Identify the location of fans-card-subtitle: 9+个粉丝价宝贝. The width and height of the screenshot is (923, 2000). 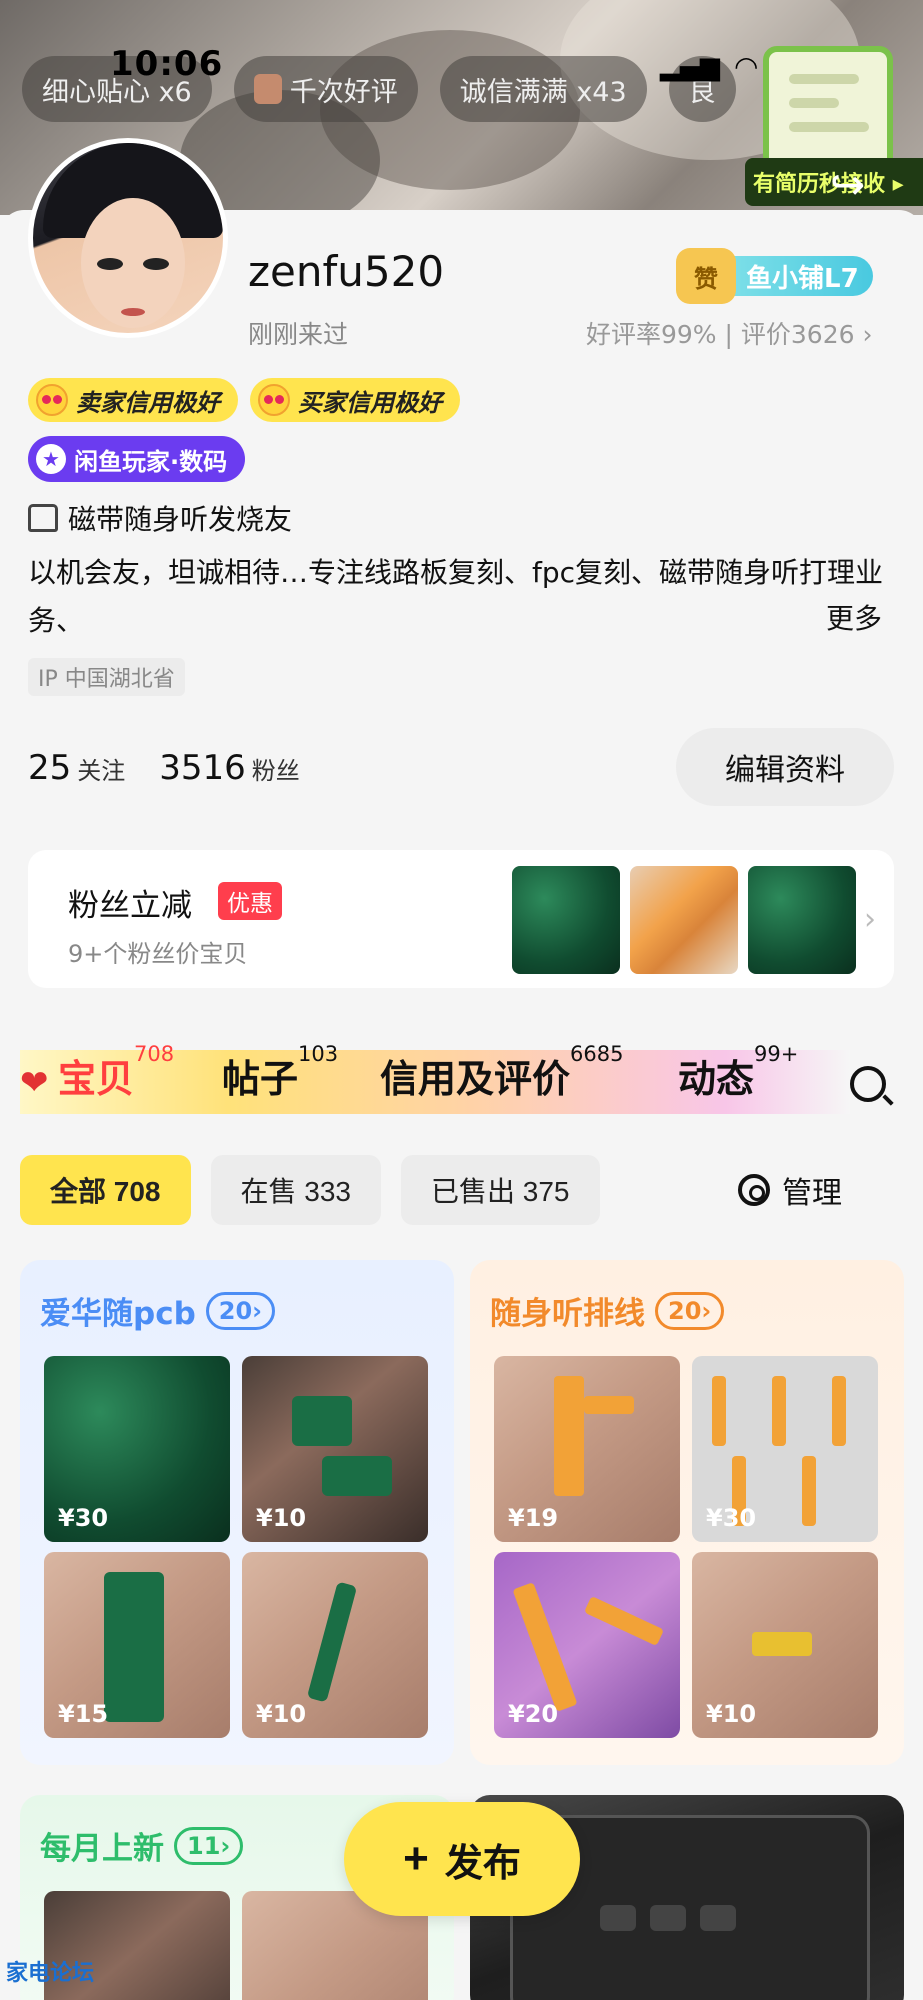
(158, 954).